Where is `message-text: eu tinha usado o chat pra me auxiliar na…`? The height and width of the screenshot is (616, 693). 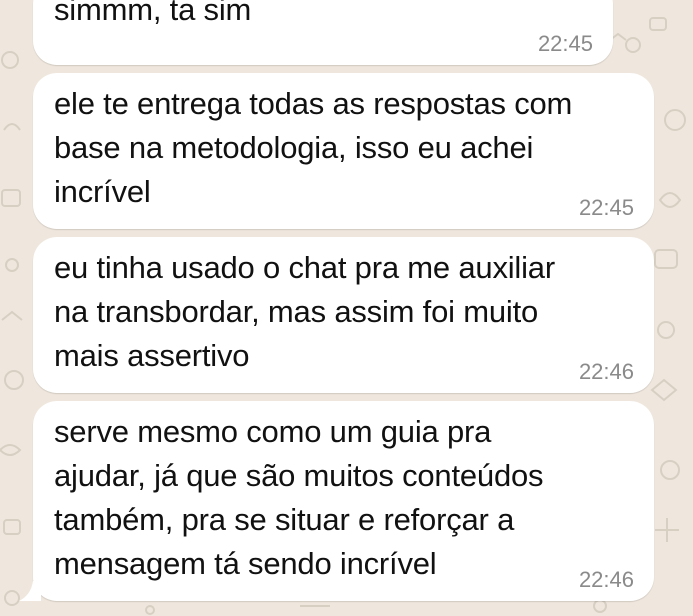
message-text: eu tinha usado o chat pra me auxiliar na… is located at coordinates (304, 311).